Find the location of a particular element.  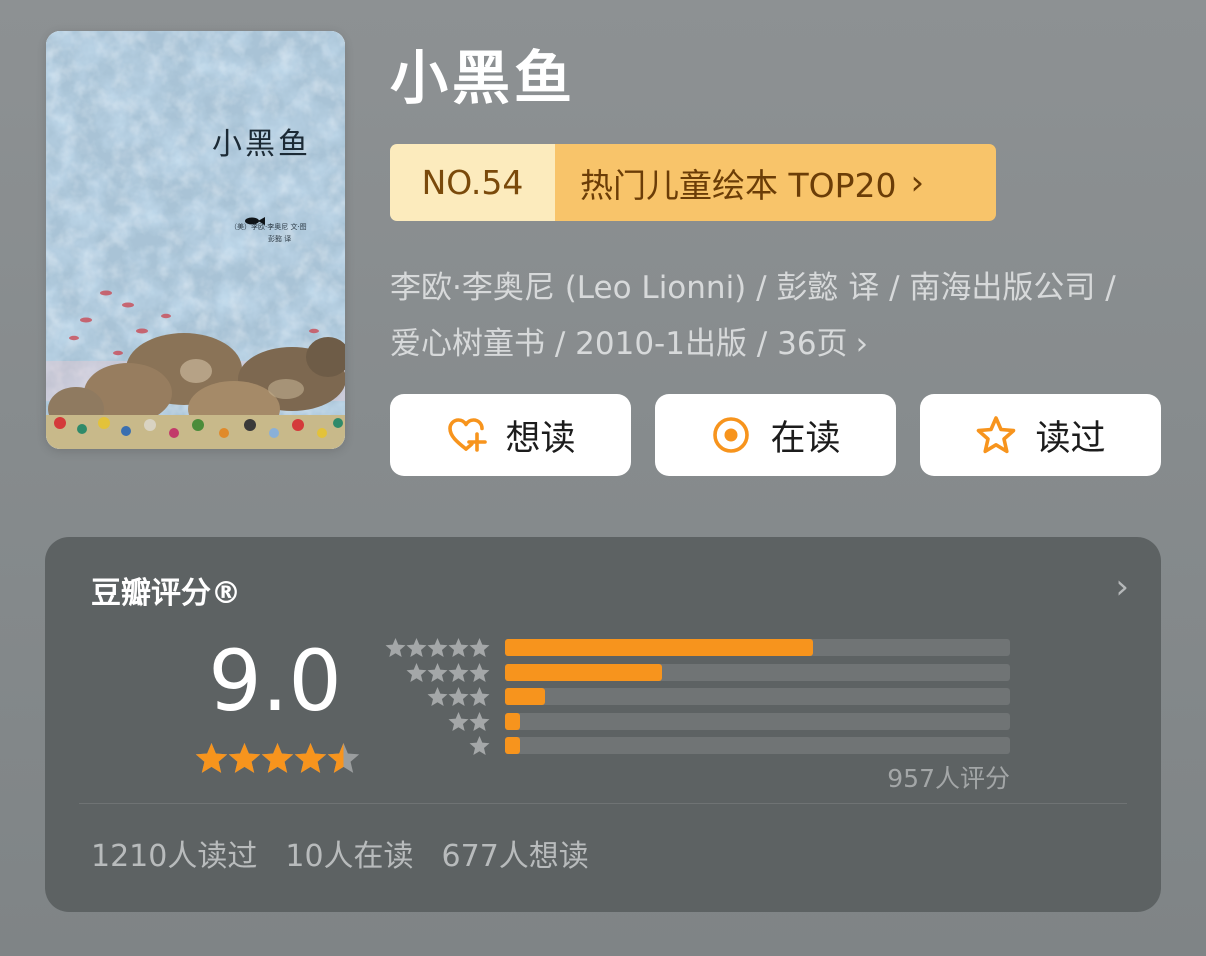

have-read-label: 读过 is located at coordinates (1070, 438).